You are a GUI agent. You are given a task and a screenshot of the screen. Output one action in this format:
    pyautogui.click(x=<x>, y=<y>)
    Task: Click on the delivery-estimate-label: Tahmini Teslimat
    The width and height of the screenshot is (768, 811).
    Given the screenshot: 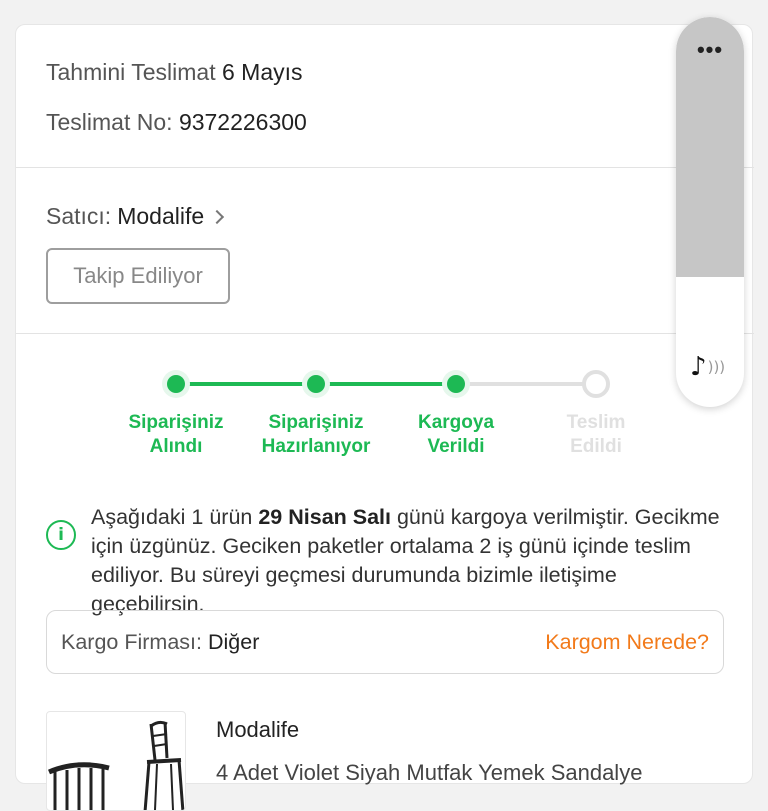 What is the action you would take?
    pyautogui.click(x=131, y=72)
    